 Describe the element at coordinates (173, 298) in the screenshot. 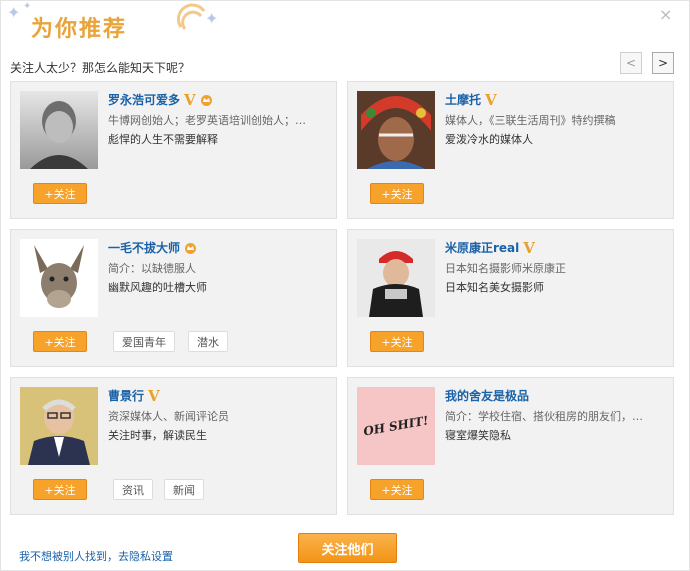

I see `user-card: 一毛不拔大师 简介：以缺德服人 幽默风趣的吐槽大师 +关注 爱国青年 潜水` at that location.